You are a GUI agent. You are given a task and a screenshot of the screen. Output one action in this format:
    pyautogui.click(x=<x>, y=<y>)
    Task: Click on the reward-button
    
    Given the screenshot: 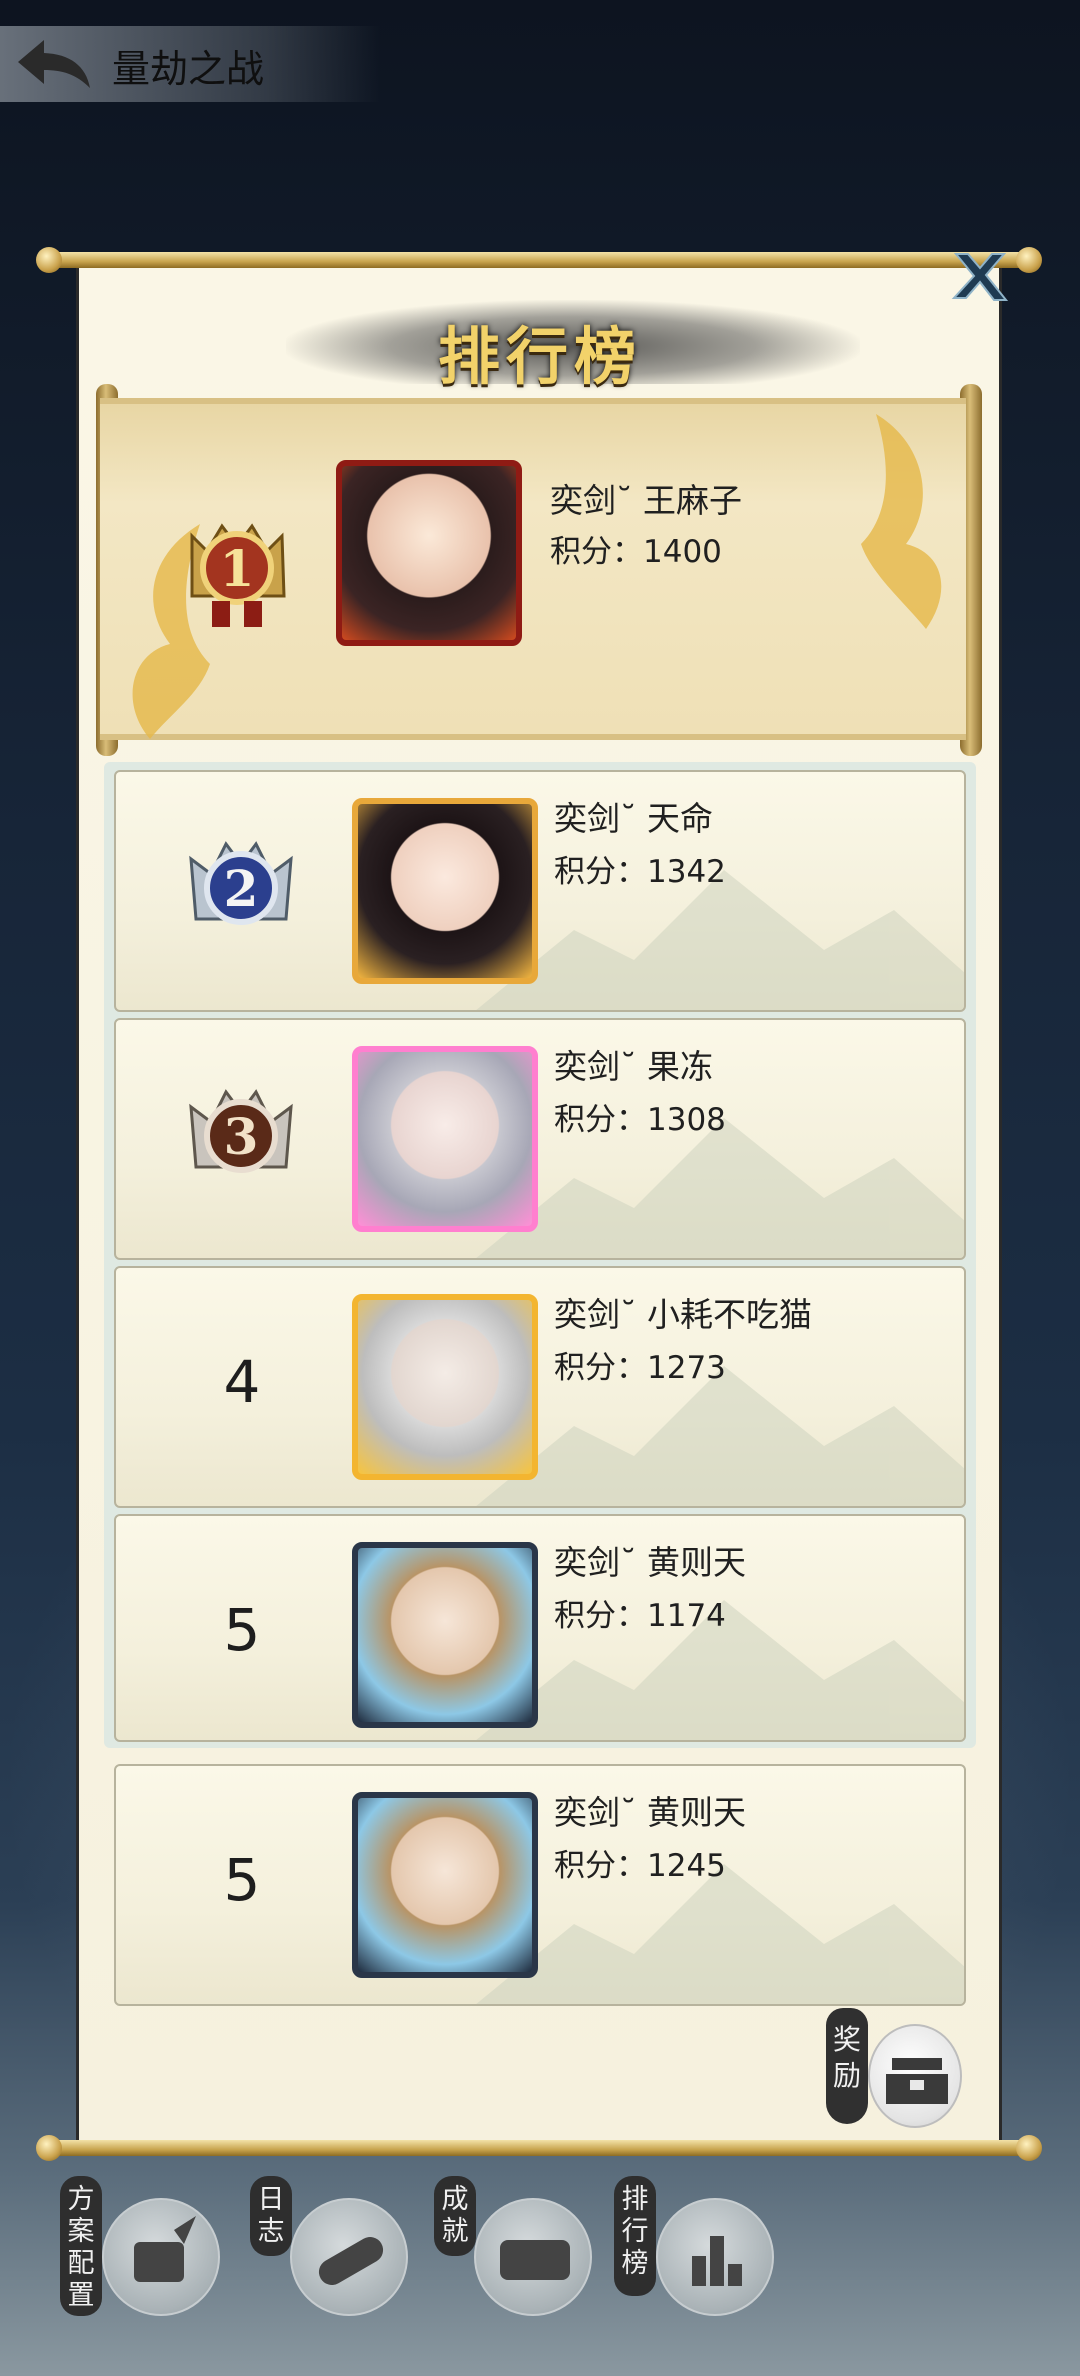 What is the action you would take?
    pyautogui.click(x=915, y=2076)
    